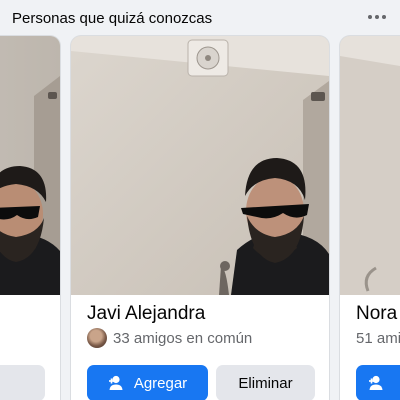 The image size is (400, 400). I want to click on card-name: Javi Alejandra, so click(146, 314).